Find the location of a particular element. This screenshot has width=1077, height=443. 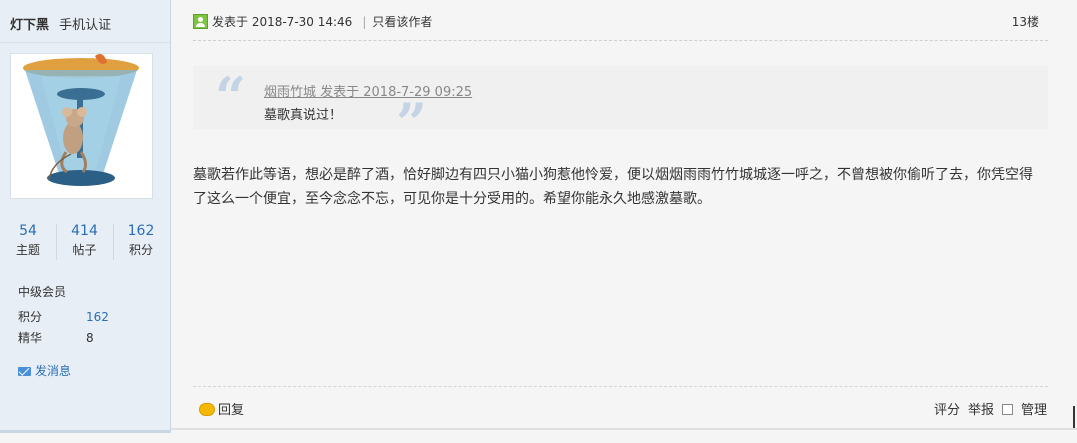

stat-points-label: 积分 is located at coordinates (140, 250).